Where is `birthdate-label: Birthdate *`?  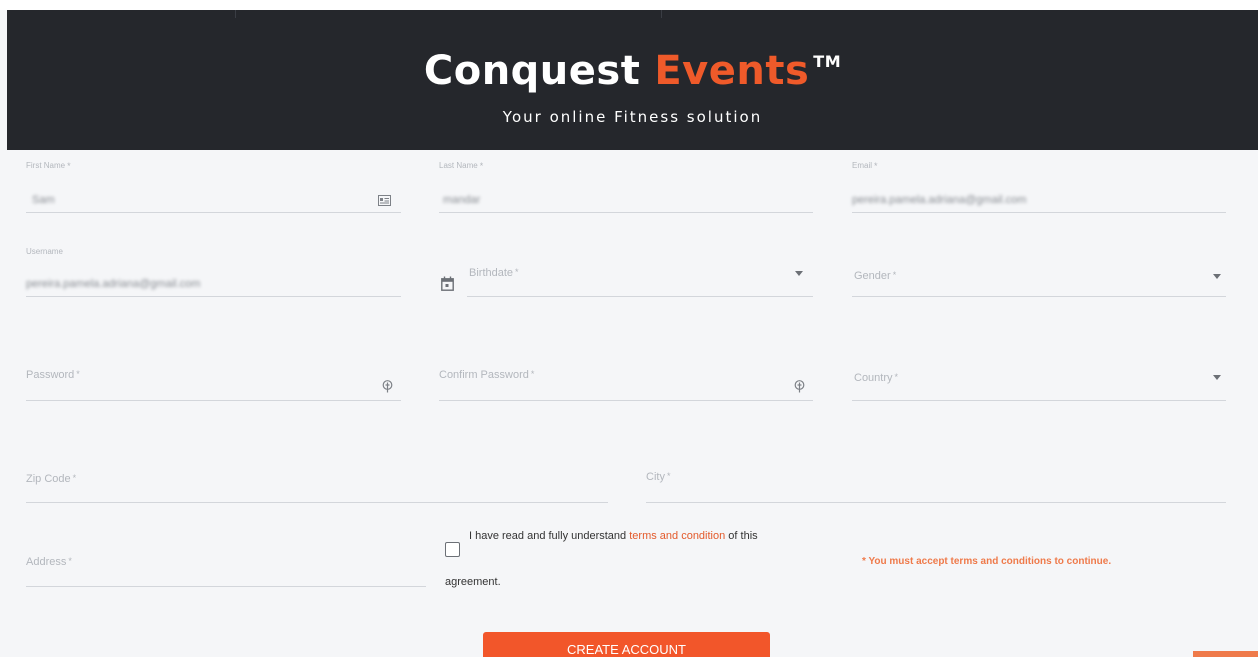 birthdate-label: Birthdate * is located at coordinates (494, 273).